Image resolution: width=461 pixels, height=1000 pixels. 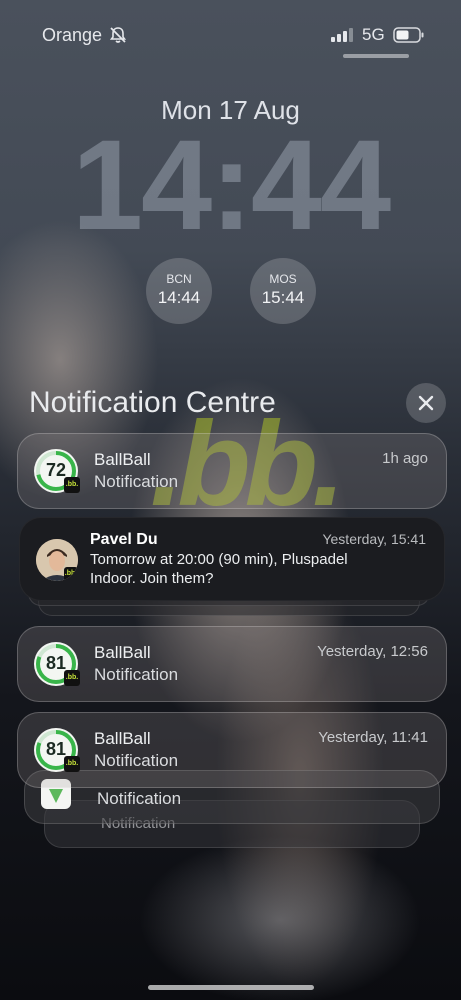 What do you see at coordinates (231, 185) in the screenshot?
I see `lock-time: 14:44` at bounding box center [231, 185].